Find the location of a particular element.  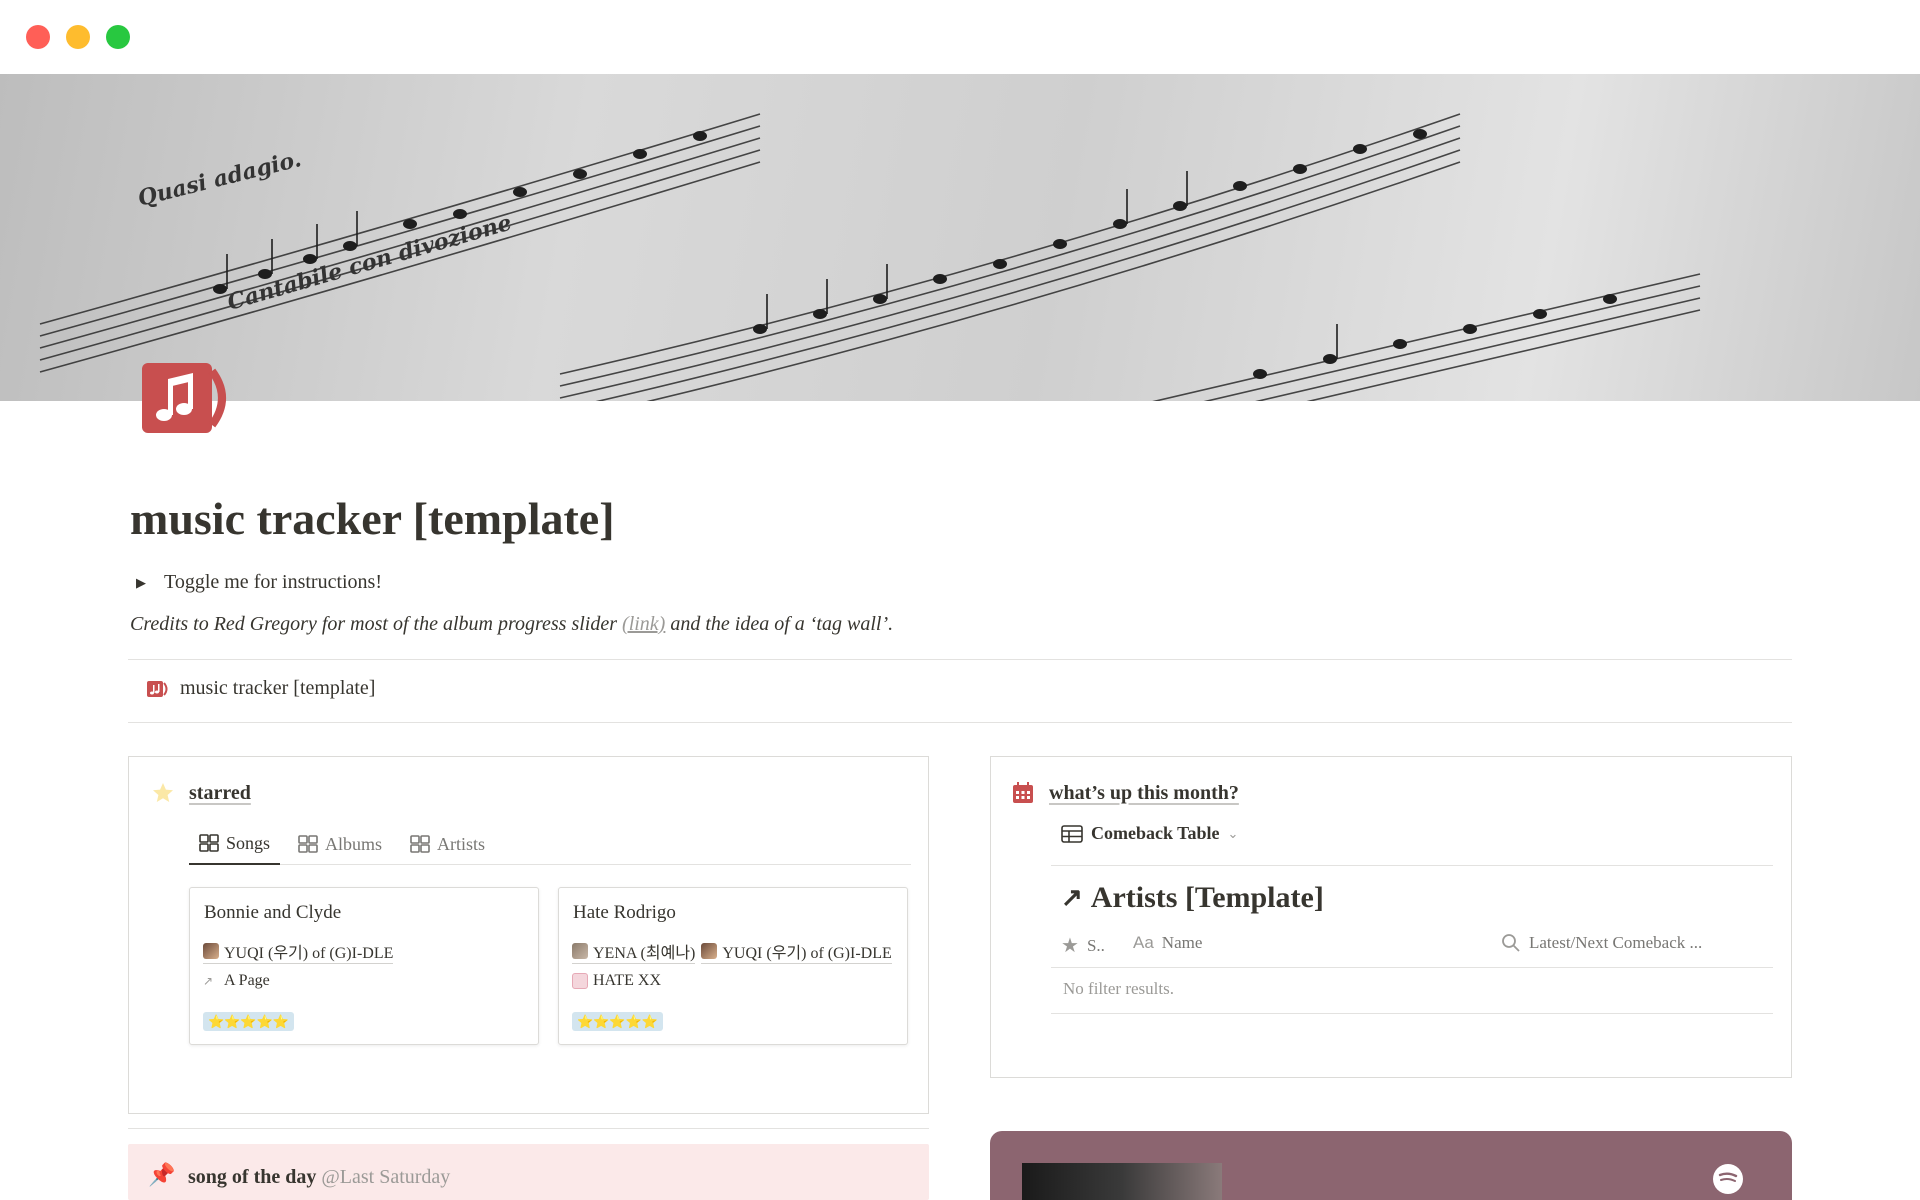

tab-artists: Artists is located at coordinates (447, 844).